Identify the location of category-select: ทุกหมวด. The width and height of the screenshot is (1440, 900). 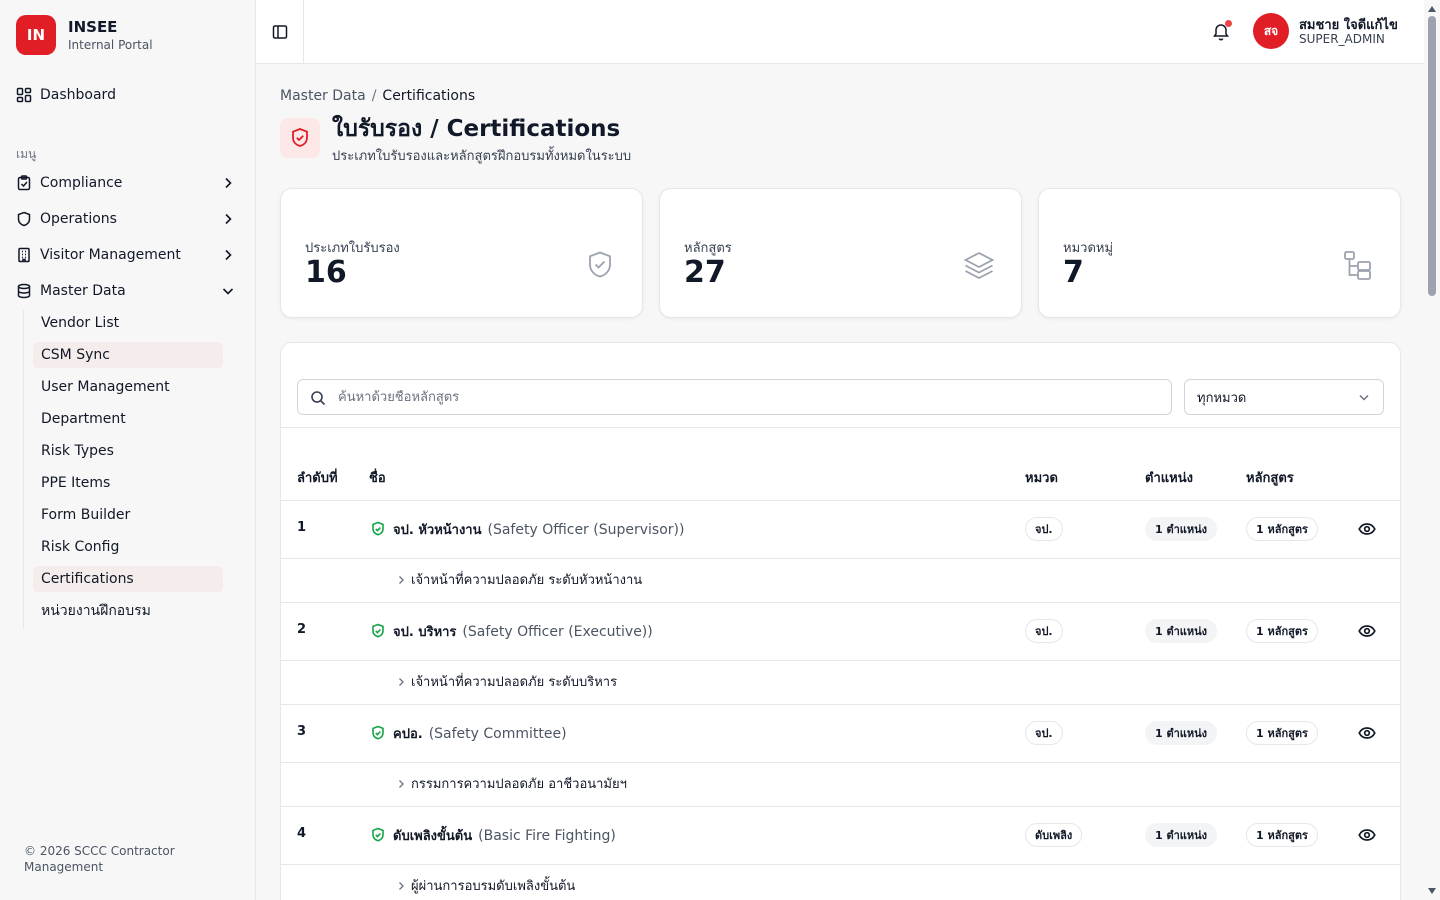
(1284, 397).